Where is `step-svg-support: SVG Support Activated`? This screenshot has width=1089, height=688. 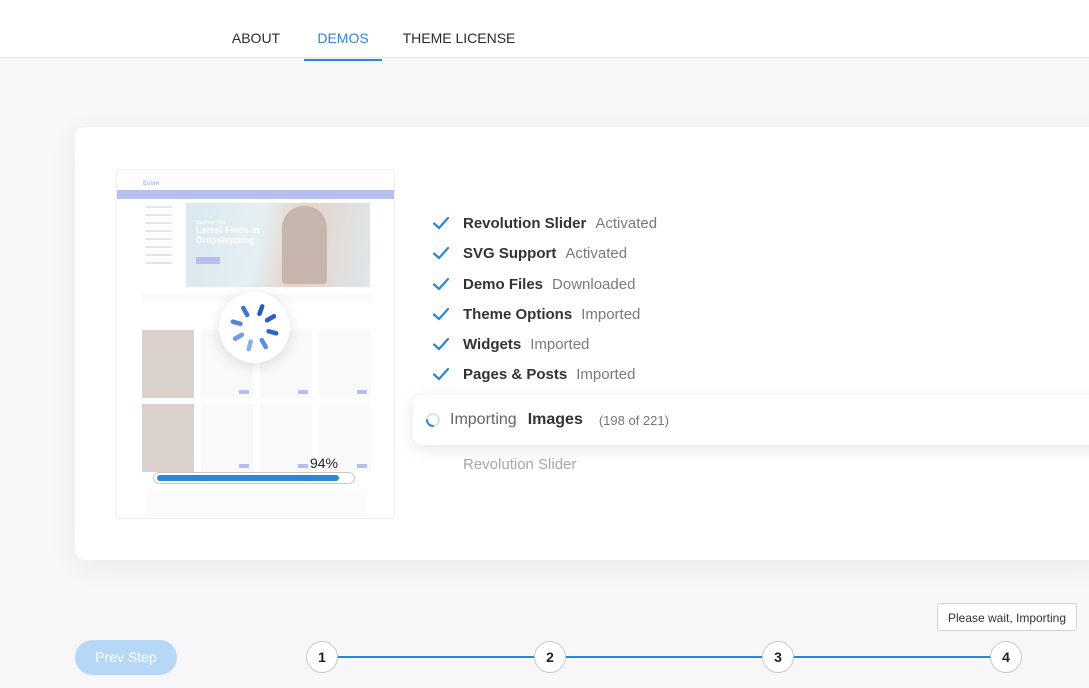 step-svg-support: SVG Support Activated is located at coordinates (528, 253).